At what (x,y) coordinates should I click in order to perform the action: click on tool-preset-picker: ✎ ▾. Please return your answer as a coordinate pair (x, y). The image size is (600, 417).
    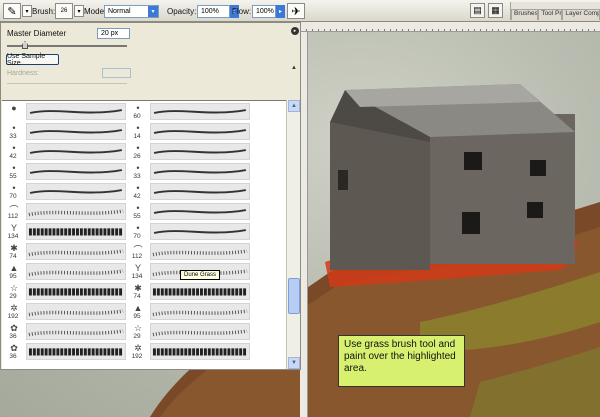
    Looking at the image, I should click on (17, 11).